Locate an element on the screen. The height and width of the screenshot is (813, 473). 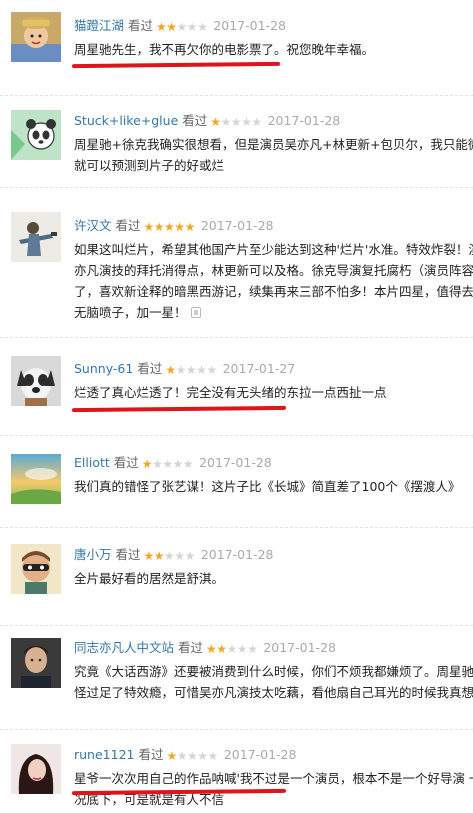
figure-pose-avatar is located at coordinates (36, 237).